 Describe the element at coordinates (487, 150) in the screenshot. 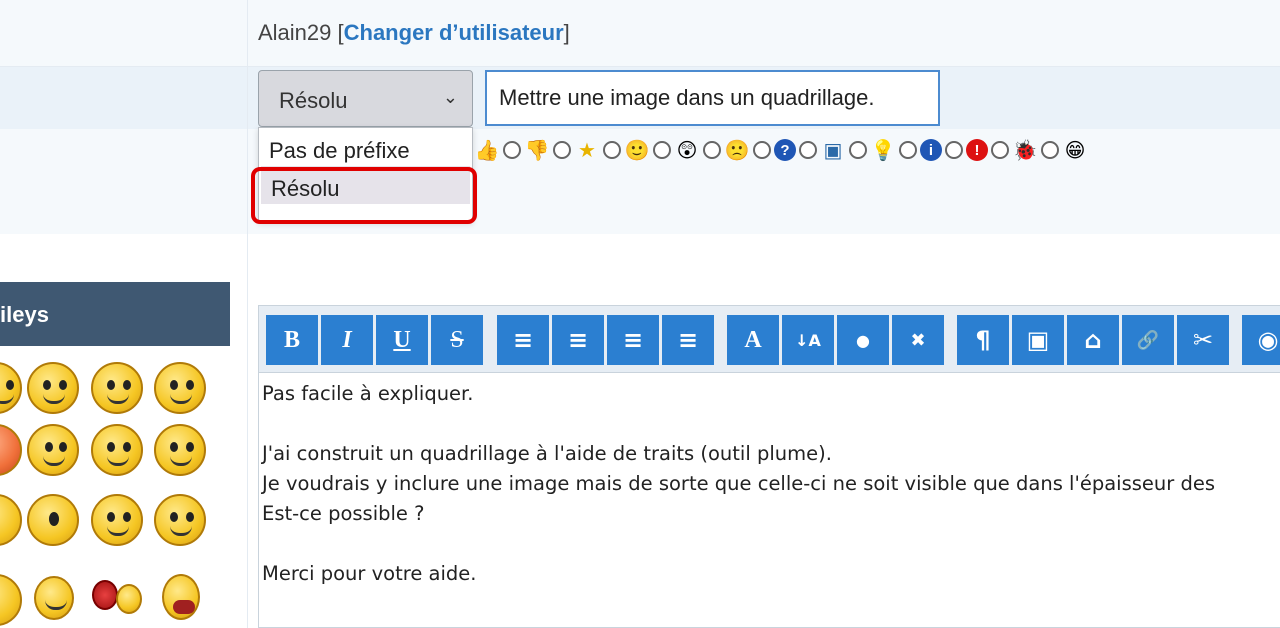

I see `thumbs-up-icon: 👍` at that location.